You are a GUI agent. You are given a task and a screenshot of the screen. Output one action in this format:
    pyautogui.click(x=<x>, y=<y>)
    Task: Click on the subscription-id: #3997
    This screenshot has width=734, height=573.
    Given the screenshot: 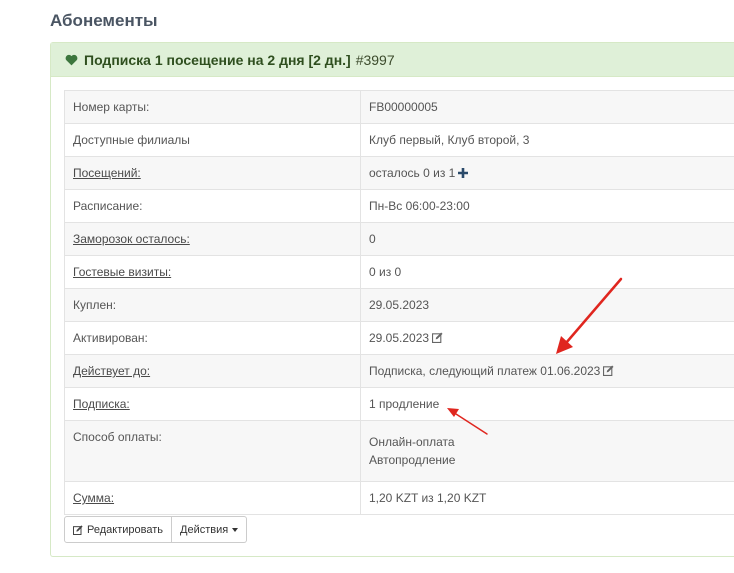 What is the action you would take?
    pyautogui.click(x=375, y=59)
    